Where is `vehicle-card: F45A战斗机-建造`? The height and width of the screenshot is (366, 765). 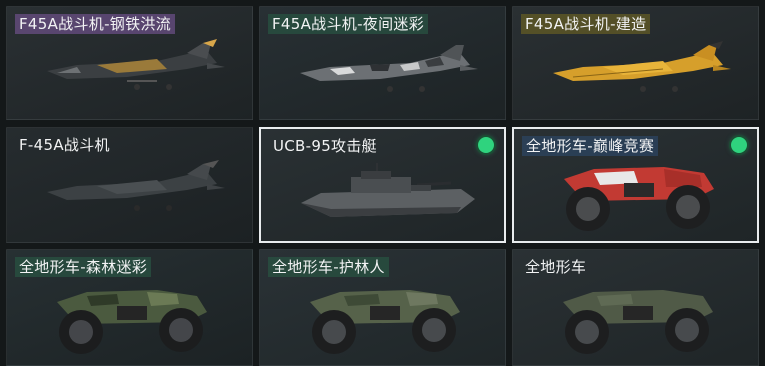
vehicle-card: F45A战斗机-建造 is located at coordinates (635, 63).